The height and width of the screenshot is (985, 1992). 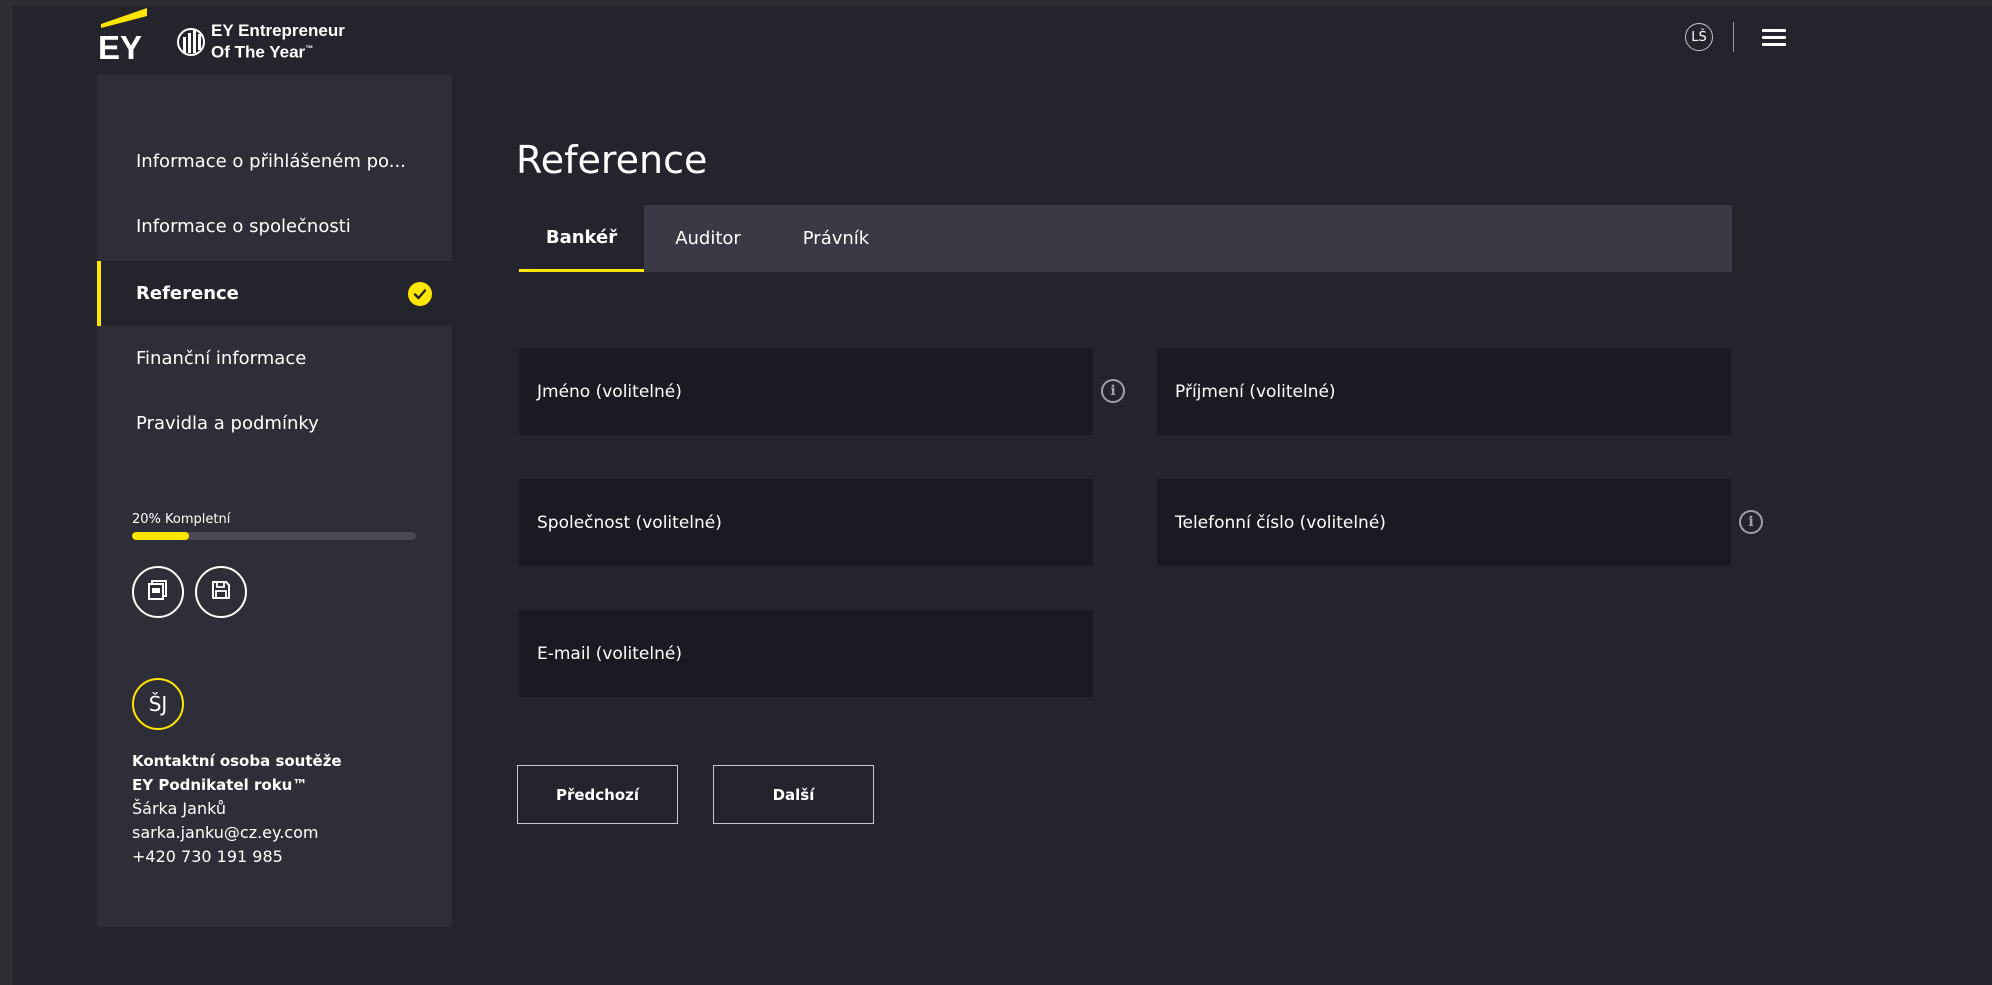 What do you see at coordinates (158, 704) in the screenshot?
I see `contact-avatar: ŠJ` at bounding box center [158, 704].